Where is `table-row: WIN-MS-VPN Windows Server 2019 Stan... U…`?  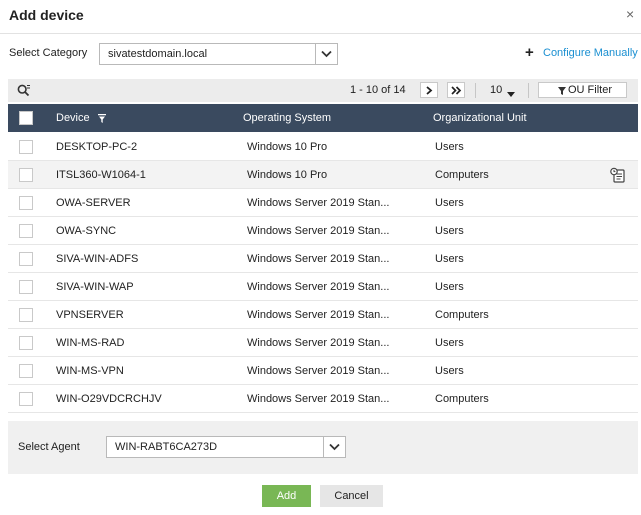 table-row: WIN-MS-VPN Windows Server 2019 Stan... U… is located at coordinates (323, 371).